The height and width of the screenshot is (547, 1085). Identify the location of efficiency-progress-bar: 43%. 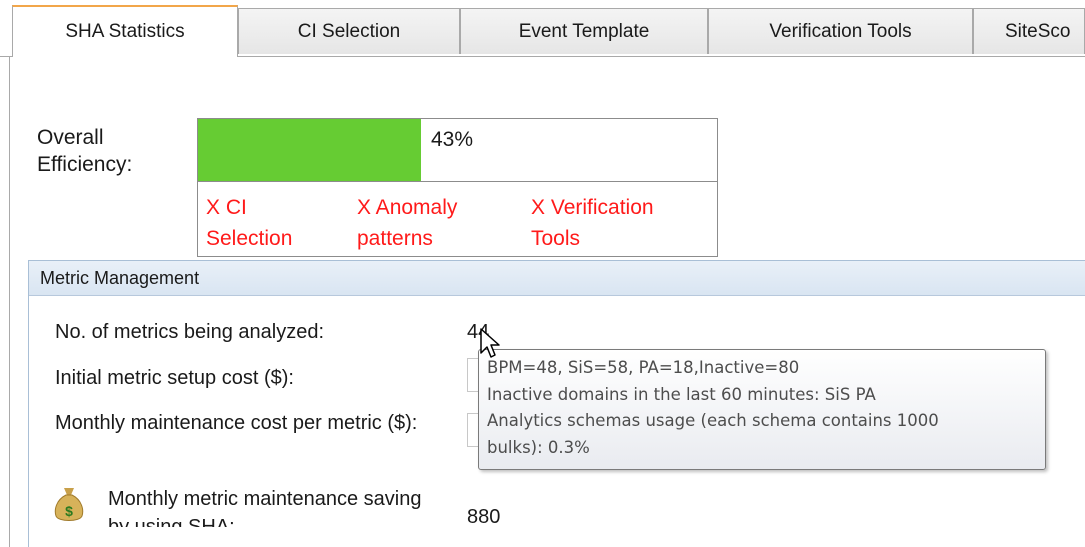
(457, 150).